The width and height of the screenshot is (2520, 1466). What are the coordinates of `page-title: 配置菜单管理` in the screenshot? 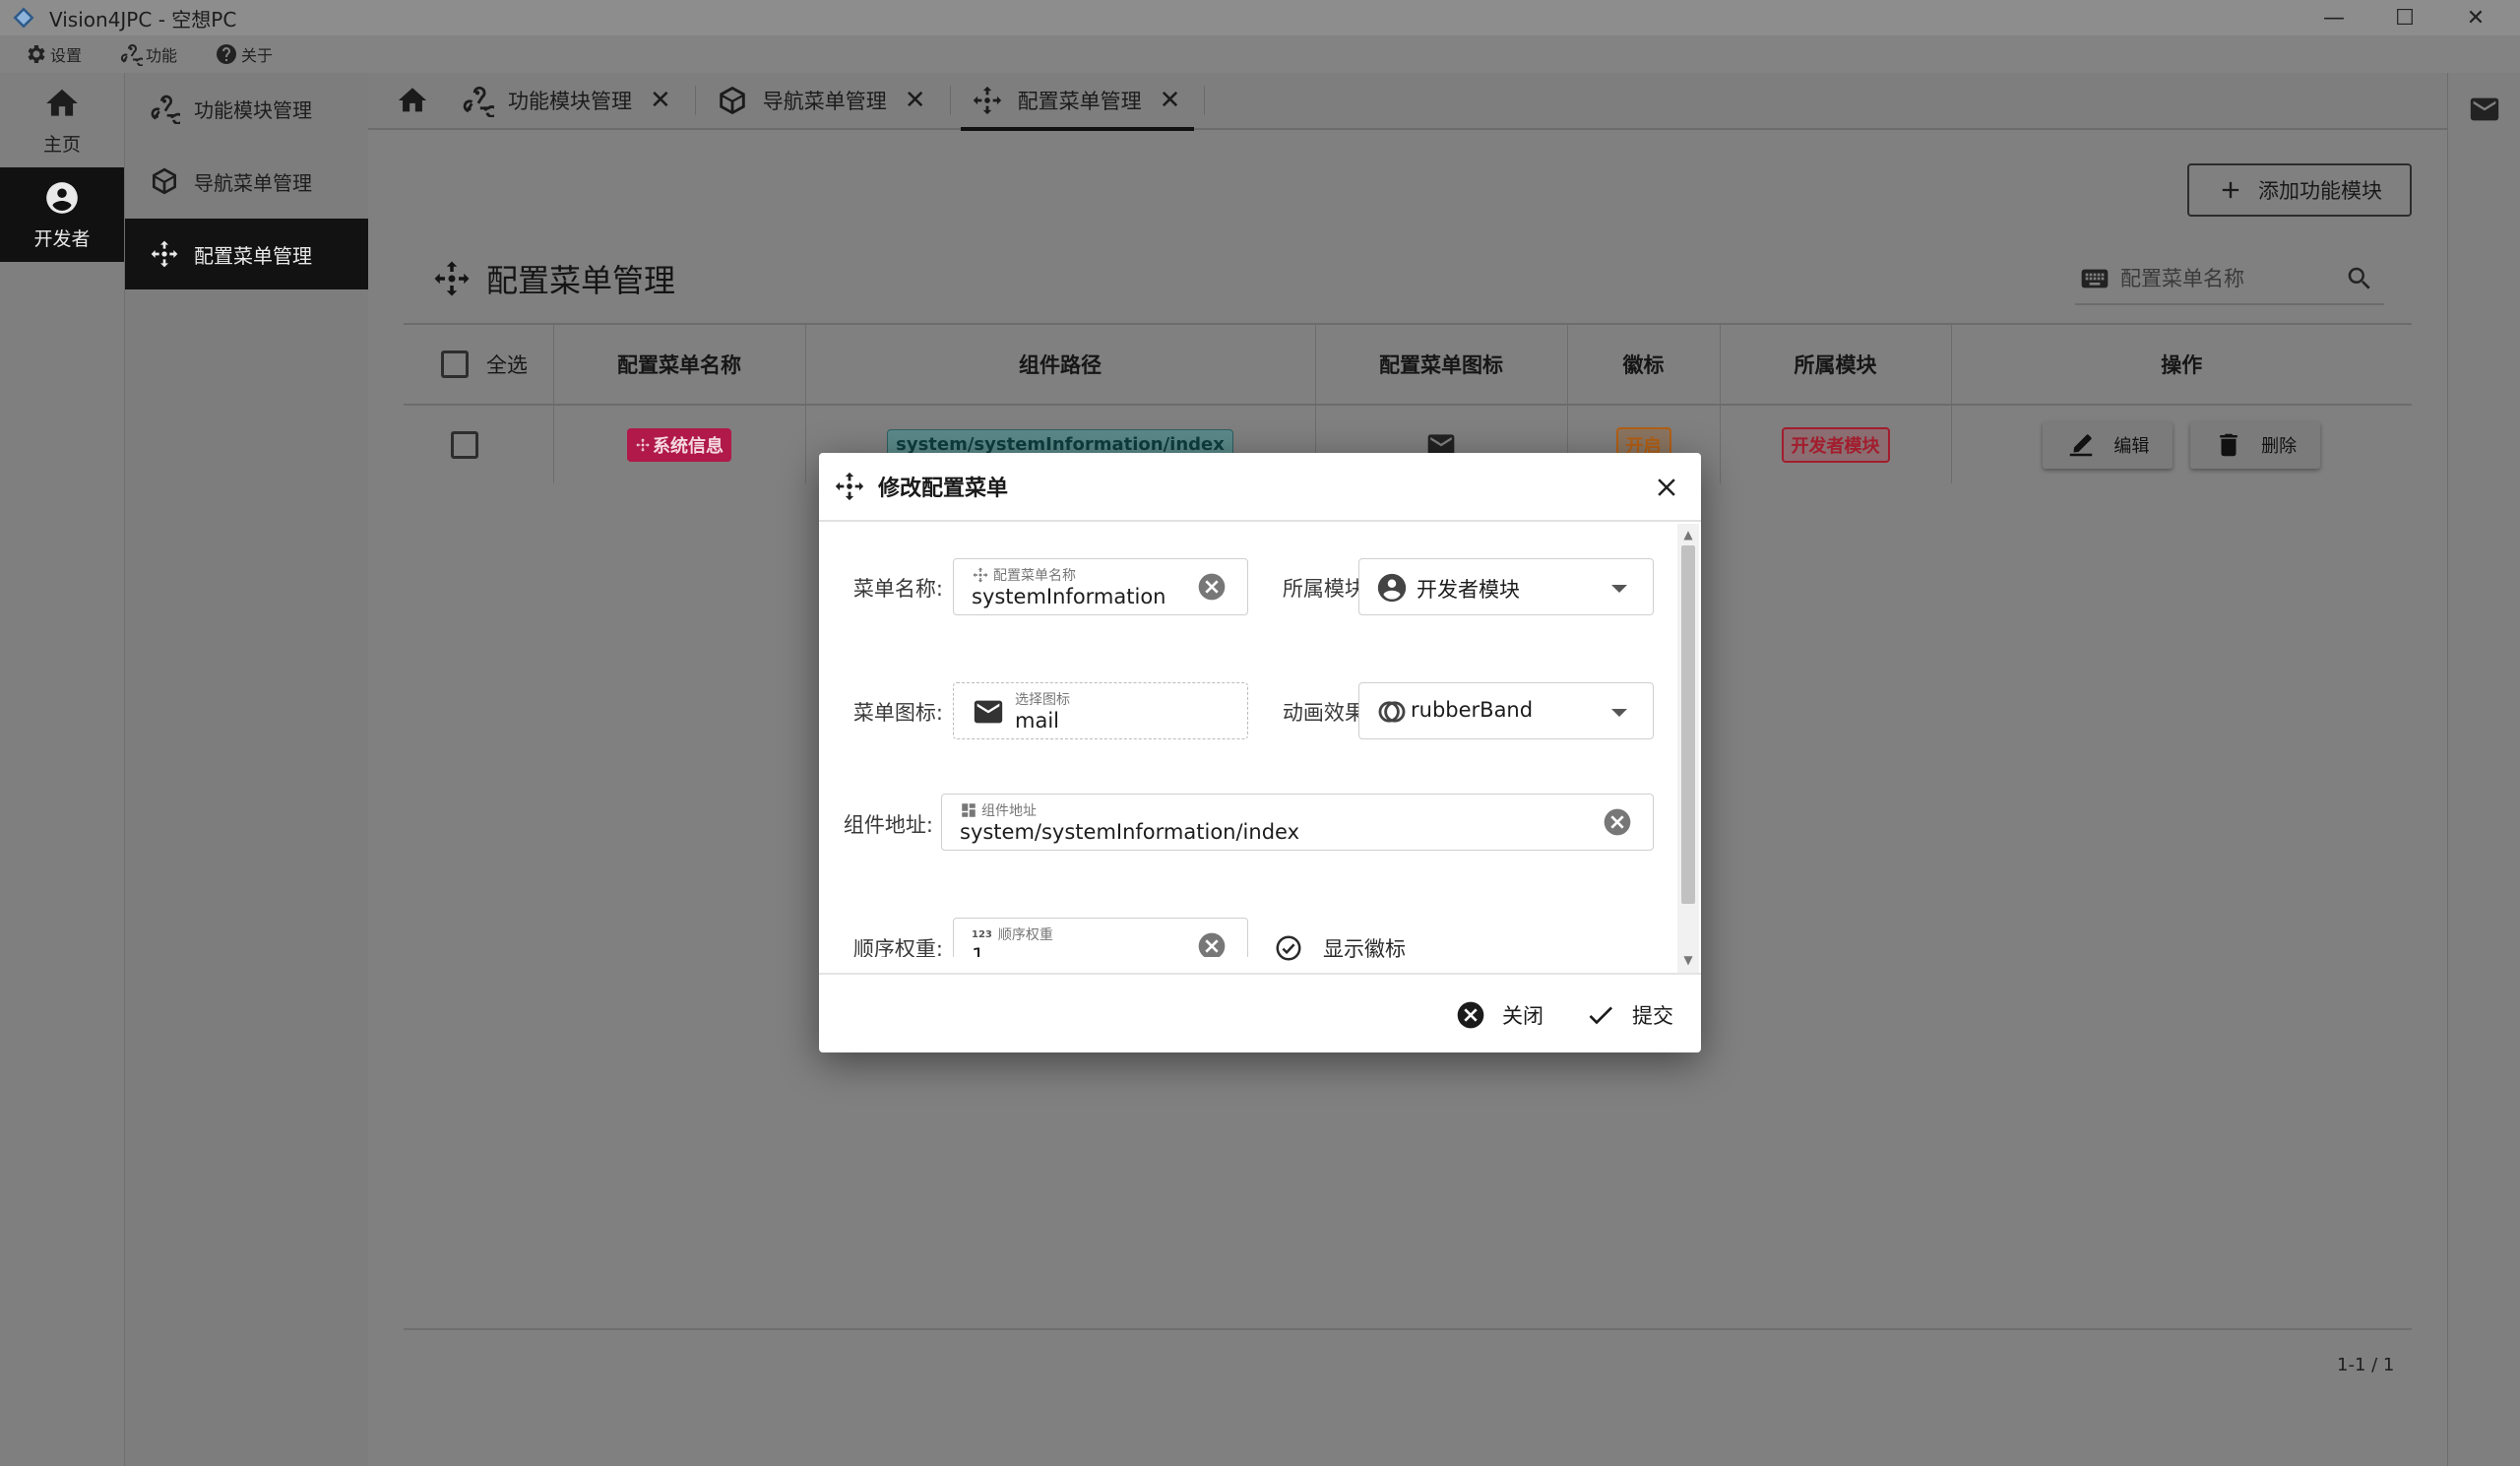 It's located at (553, 279).